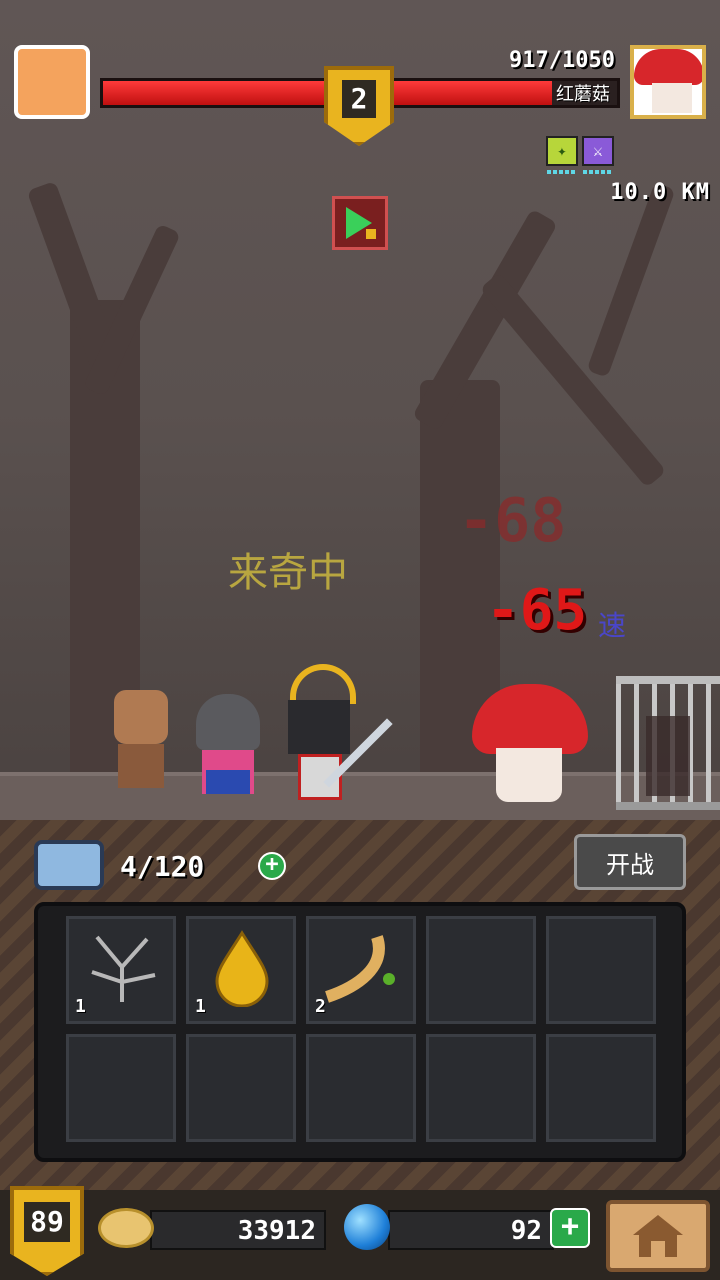 The width and height of the screenshot is (720, 1280). What do you see at coordinates (583, 94) in the screenshot?
I see `boss-name: 红蘑菇` at bounding box center [583, 94].